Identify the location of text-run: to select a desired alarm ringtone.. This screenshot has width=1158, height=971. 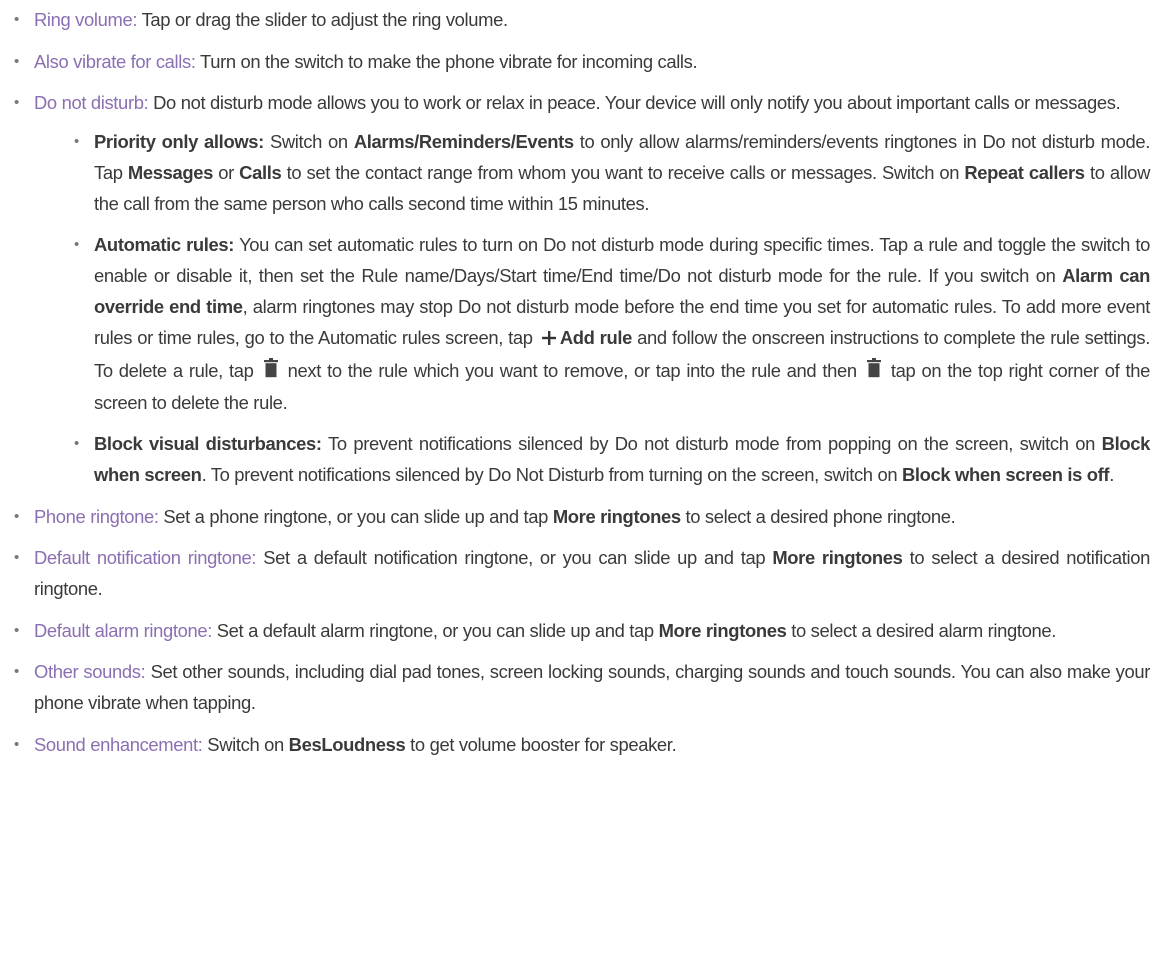
(921, 630).